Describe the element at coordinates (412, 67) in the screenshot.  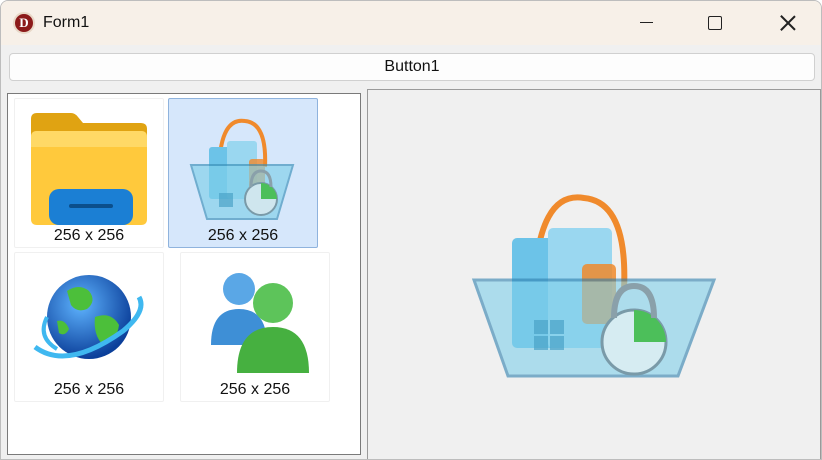
I see `button1: Button1` at that location.